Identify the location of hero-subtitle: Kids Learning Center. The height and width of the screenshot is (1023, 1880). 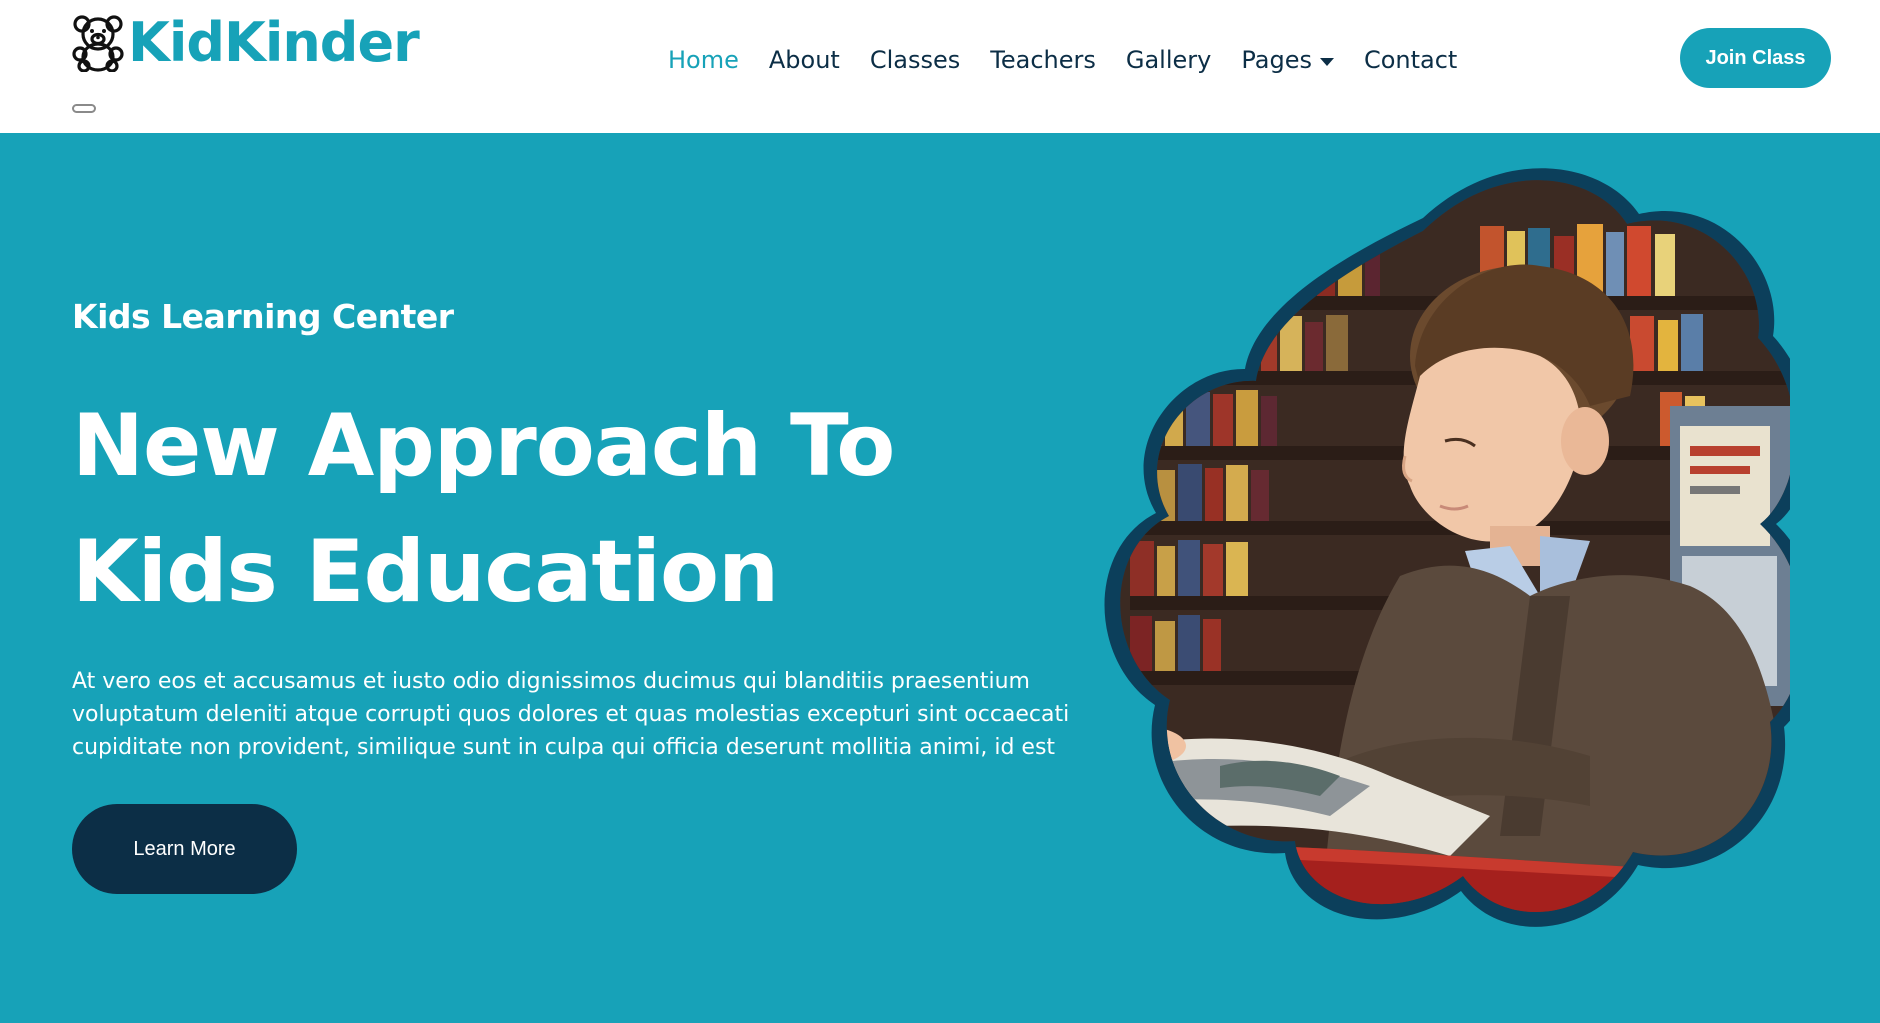
(263, 316).